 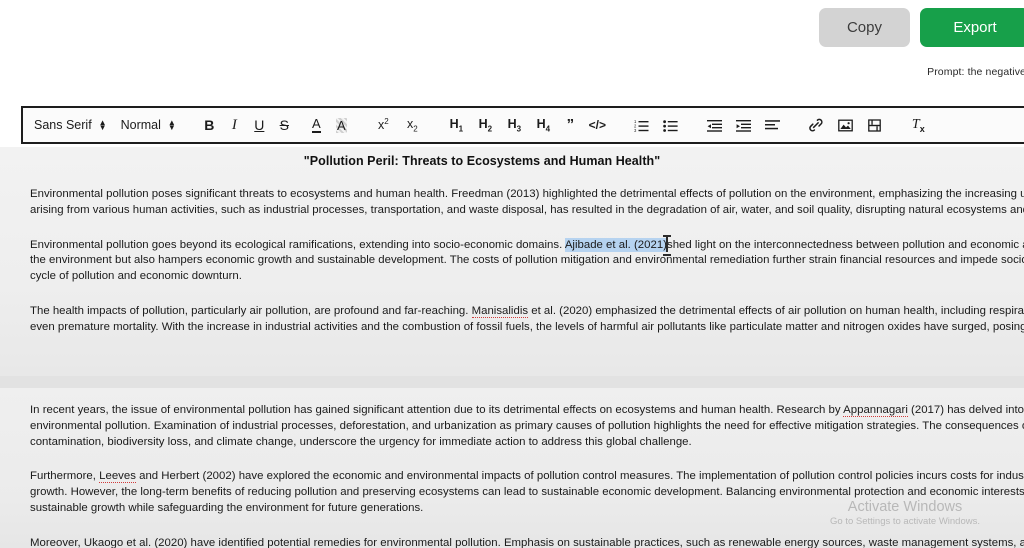 What do you see at coordinates (972, 27) in the screenshot?
I see `export-button: Export` at bounding box center [972, 27].